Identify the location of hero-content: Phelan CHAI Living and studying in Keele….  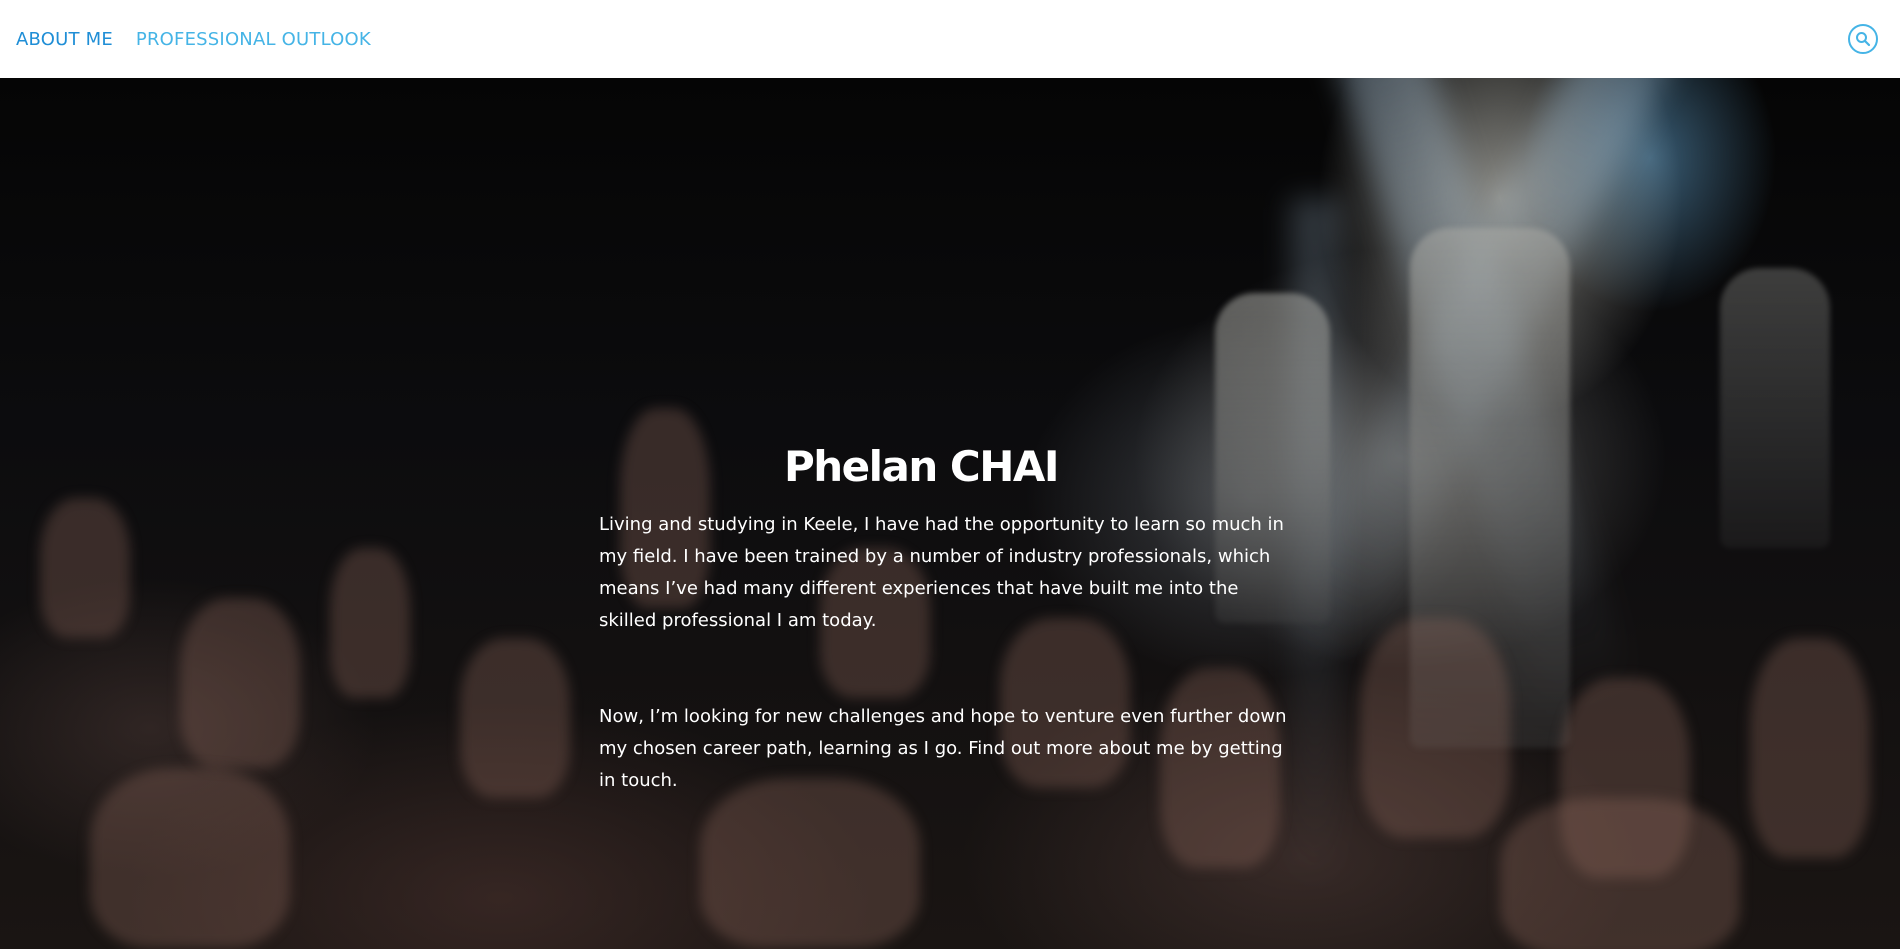
(949, 619).